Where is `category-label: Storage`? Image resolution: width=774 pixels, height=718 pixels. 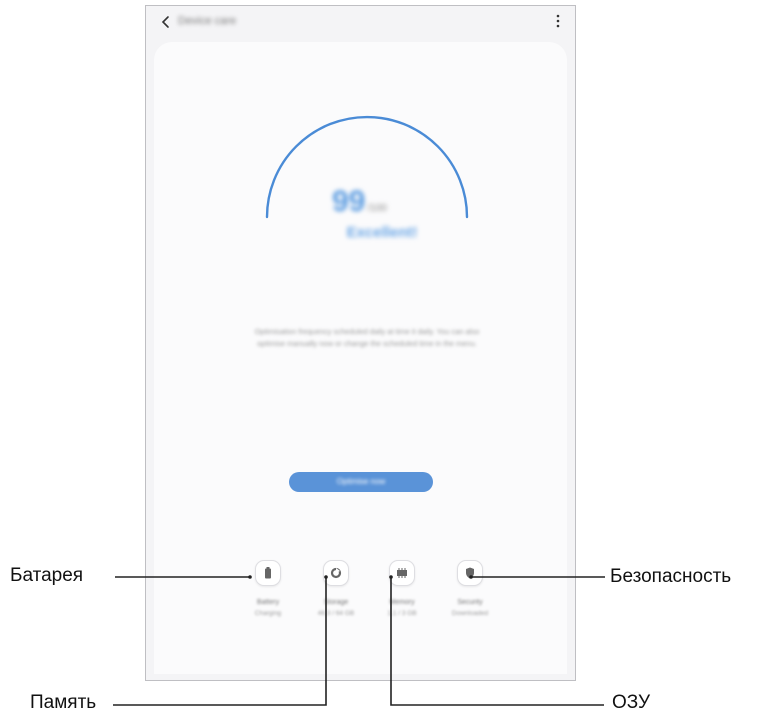 category-label: Storage is located at coordinates (336, 602).